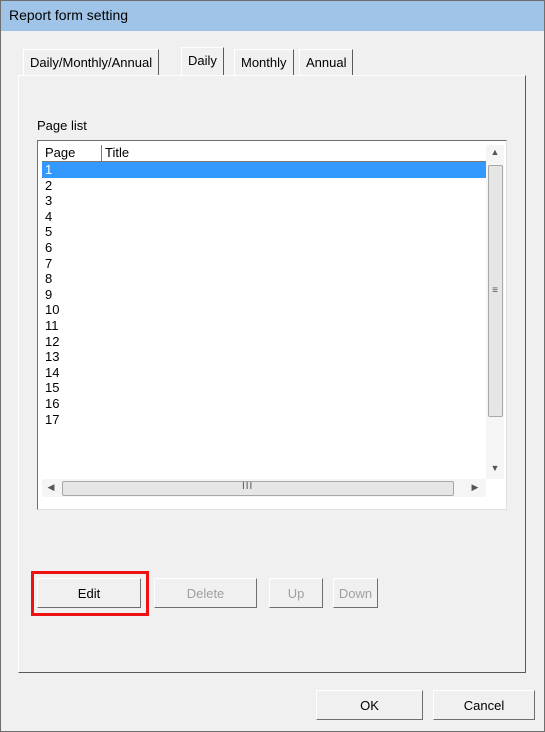 This screenshot has height=732, width=545. I want to click on horizontal-scroll-thumb, so click(258, 488).